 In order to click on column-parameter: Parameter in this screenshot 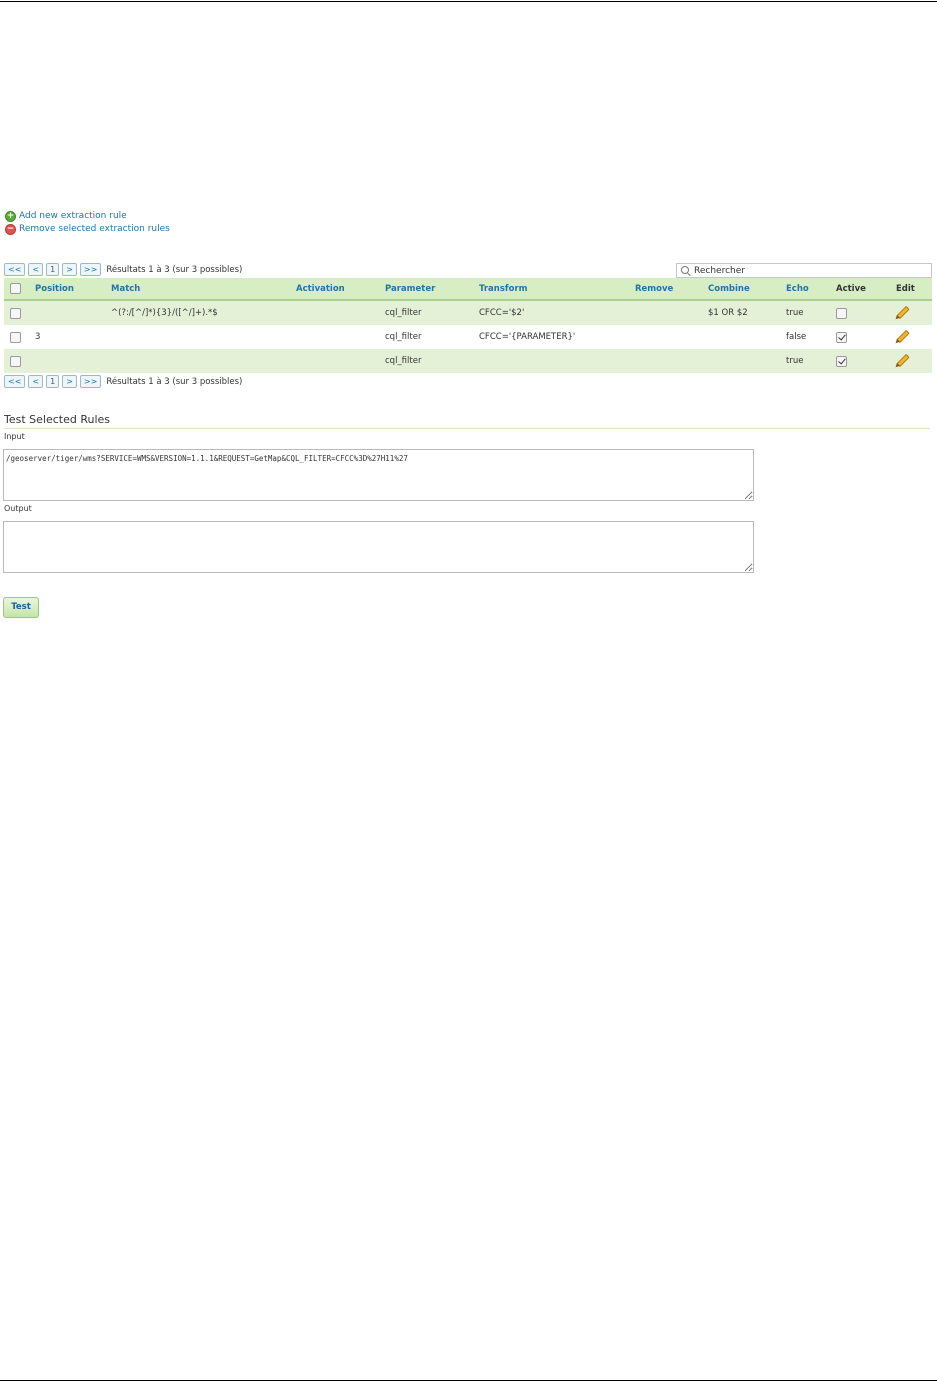, I will do `click(426, 289)`.